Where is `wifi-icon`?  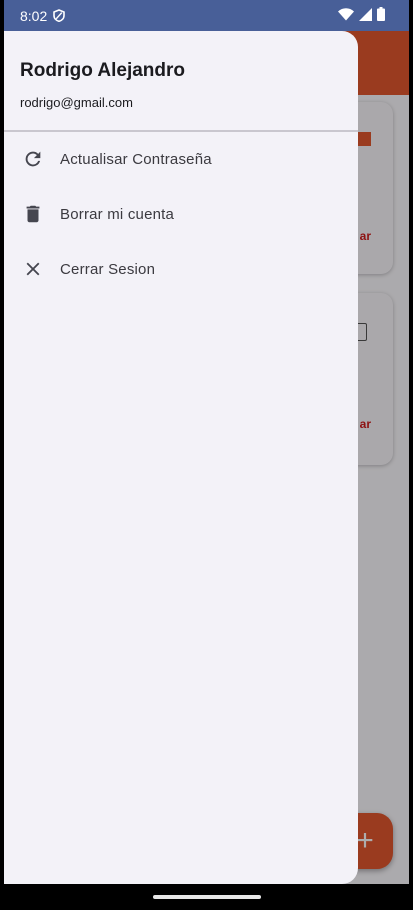
wifi-icon is located at coordinates (346, 15).